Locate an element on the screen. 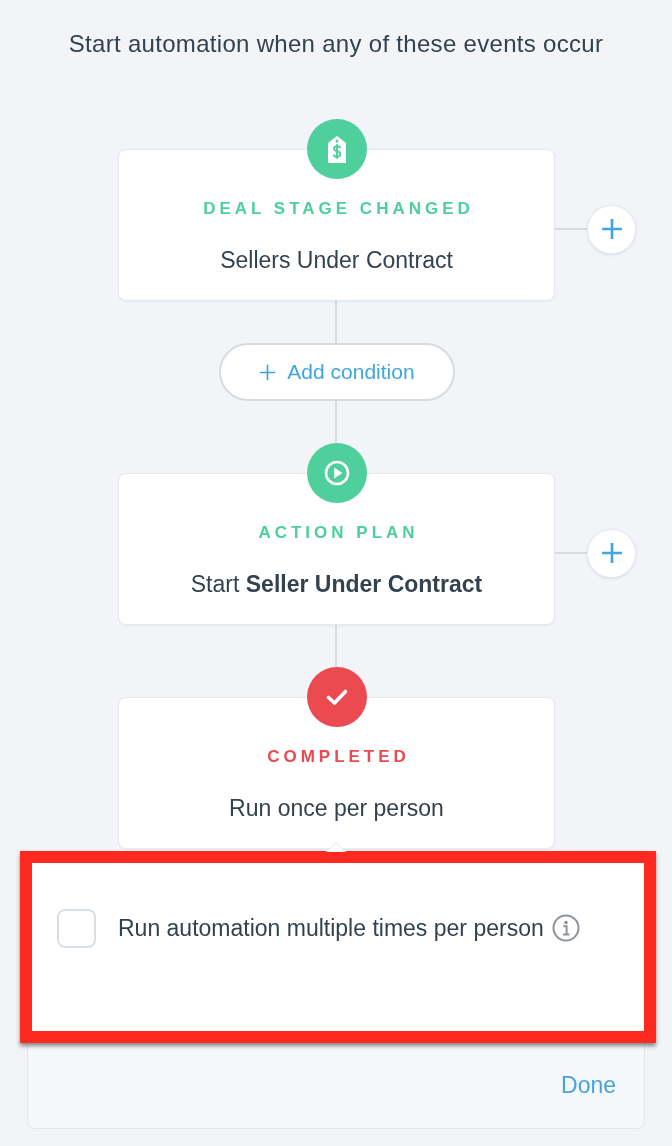 Image resolution: width=672 pixels, height=1146 pixels. step-title: COMPLETED is located at coordinates (338, 757).